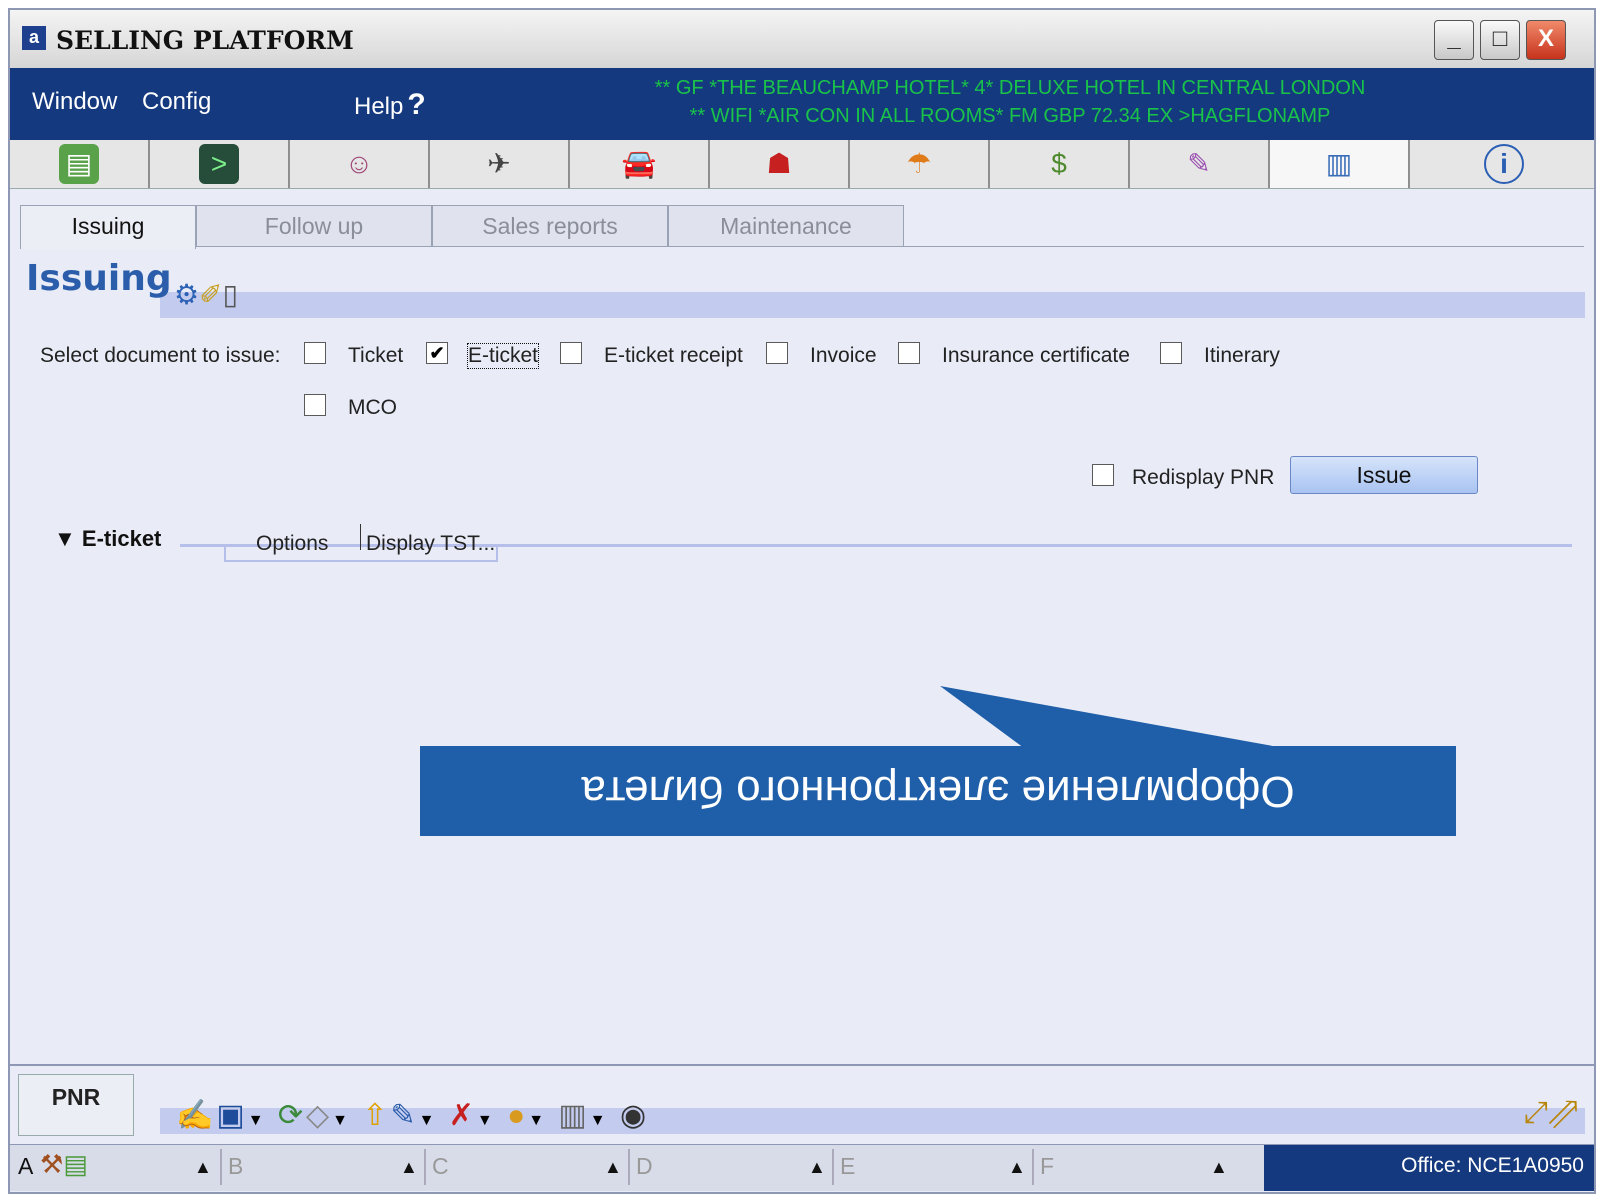 This screenshot has width=1602, height=1203. Describe the element at coordinates (1219, 1167) in the screenshot. I see `area-f-arrow-icon: ▲` at that location.